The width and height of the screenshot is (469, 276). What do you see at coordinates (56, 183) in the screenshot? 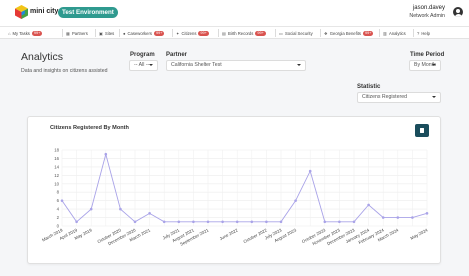
I see `y-tick-label: 10` at bounding box center [56, 183].